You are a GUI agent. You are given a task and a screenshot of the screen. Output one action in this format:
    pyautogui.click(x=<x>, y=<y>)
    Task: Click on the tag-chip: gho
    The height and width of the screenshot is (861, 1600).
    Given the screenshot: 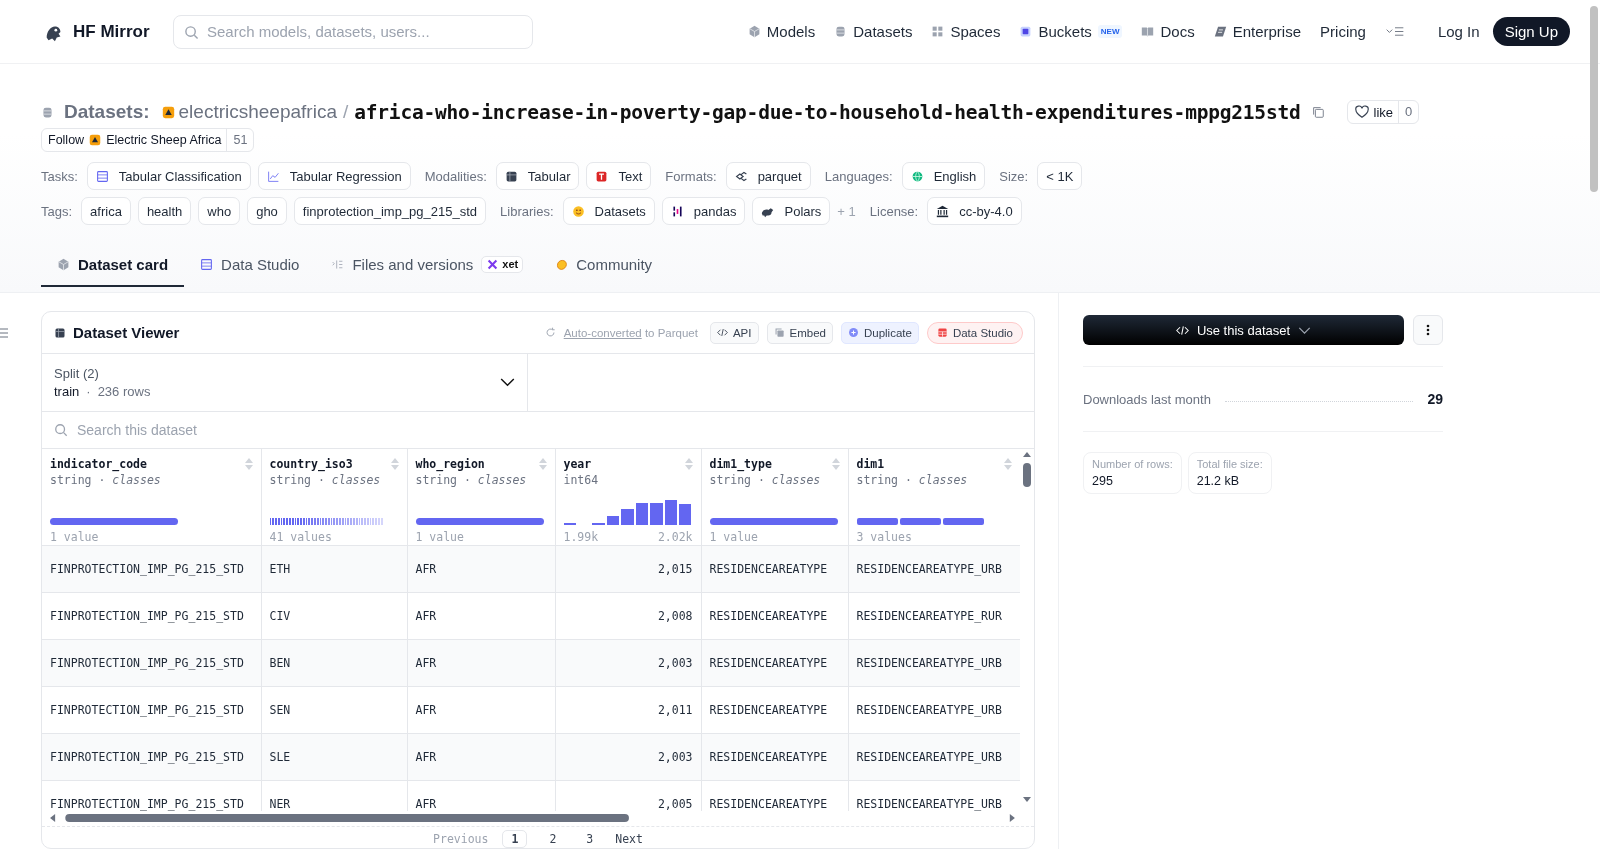 What is the action you would take?
    pyautogui.click(x=267, y=211)
    